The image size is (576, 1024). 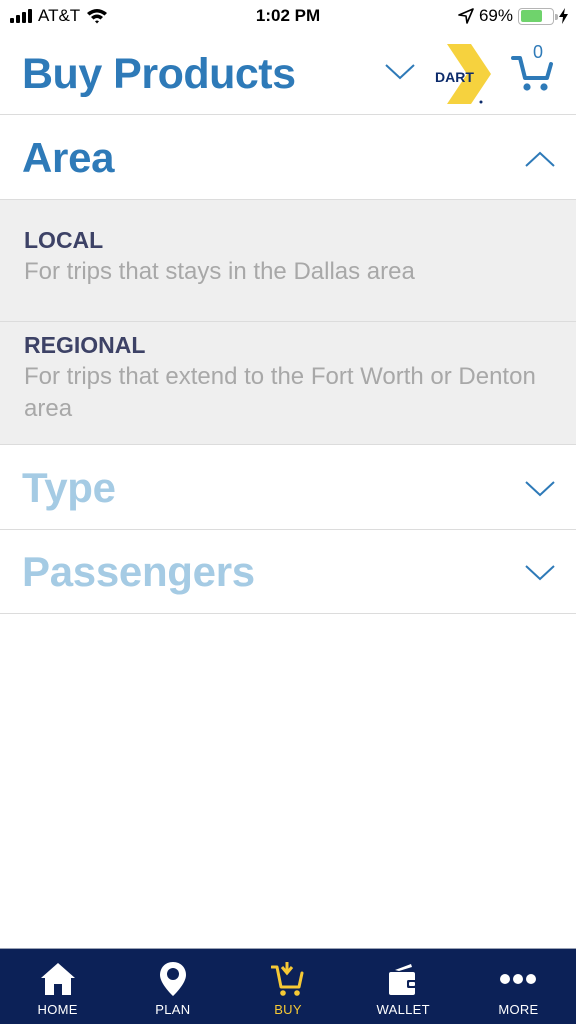 I want to click on section-type: Type, so click(x=288, y=488).